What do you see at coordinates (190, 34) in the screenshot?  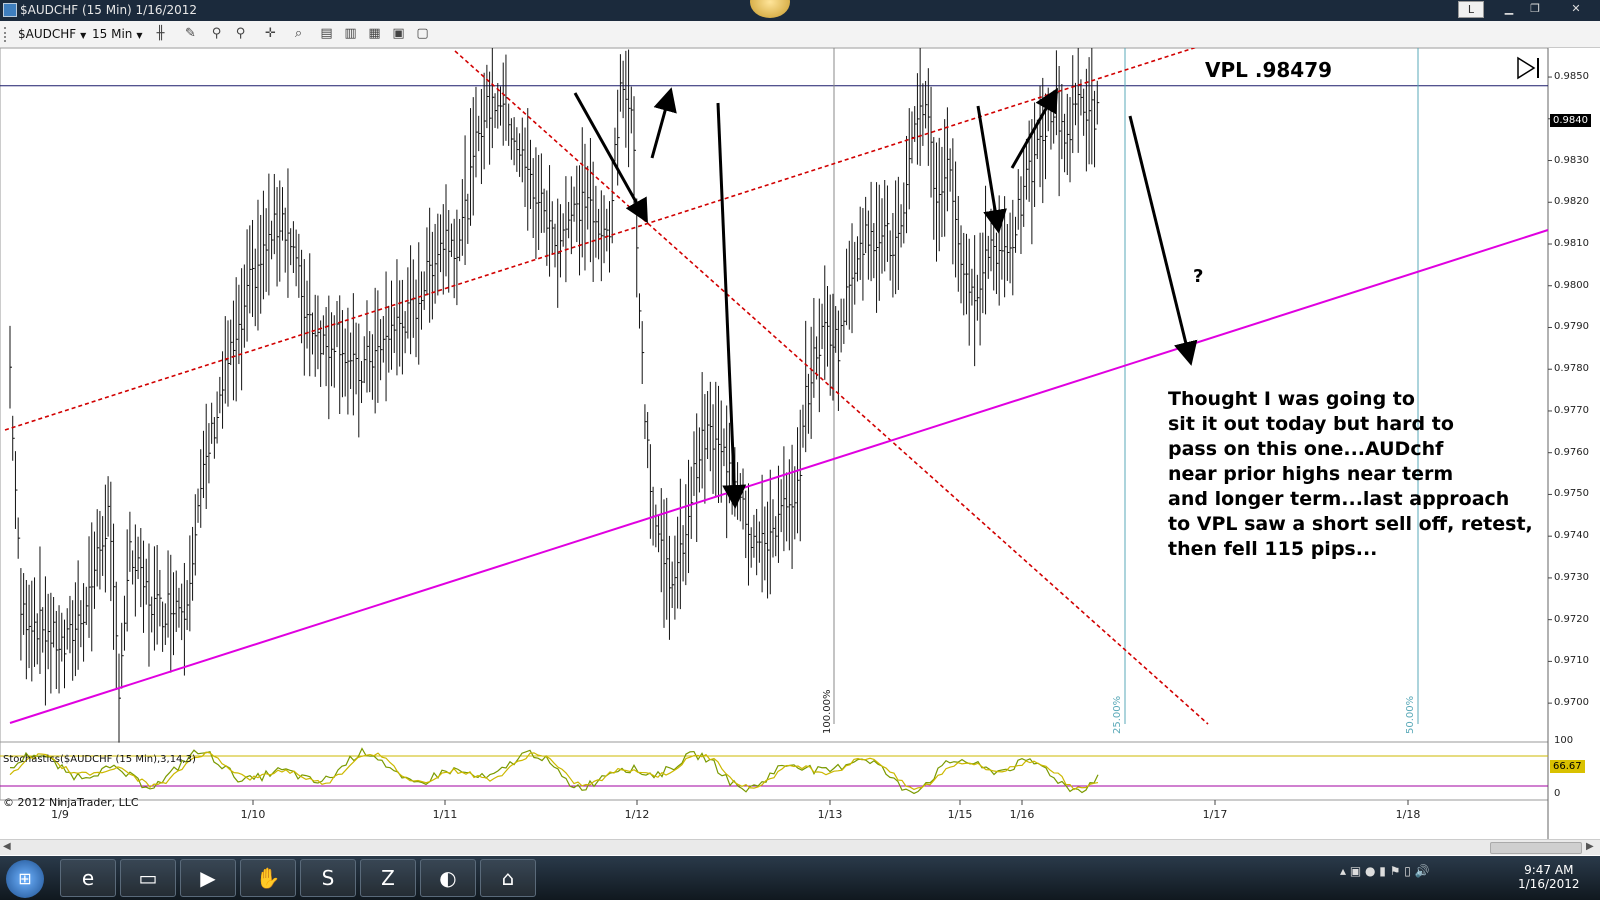 I see `pencil-icon: ✎` at bounding box center [190, 34].